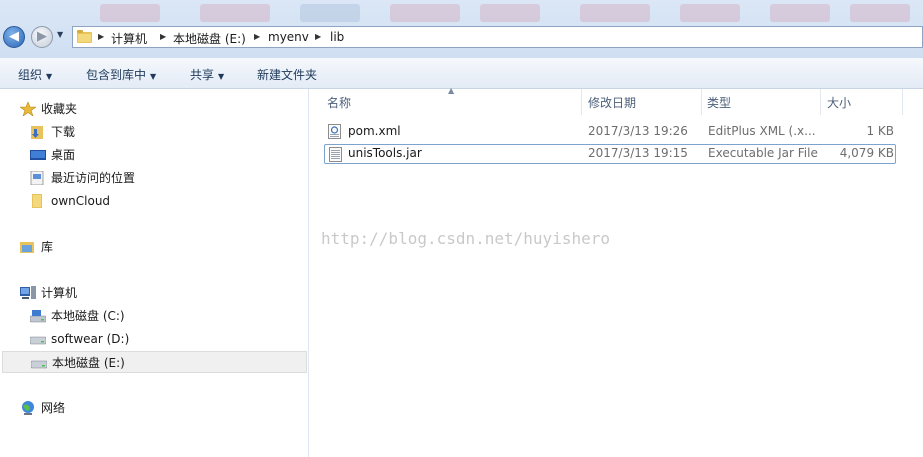  What do you see at coordinates (339, 102) in the screenshot?
I see `column-header-name: 名称` at bounding box center [339, 102].